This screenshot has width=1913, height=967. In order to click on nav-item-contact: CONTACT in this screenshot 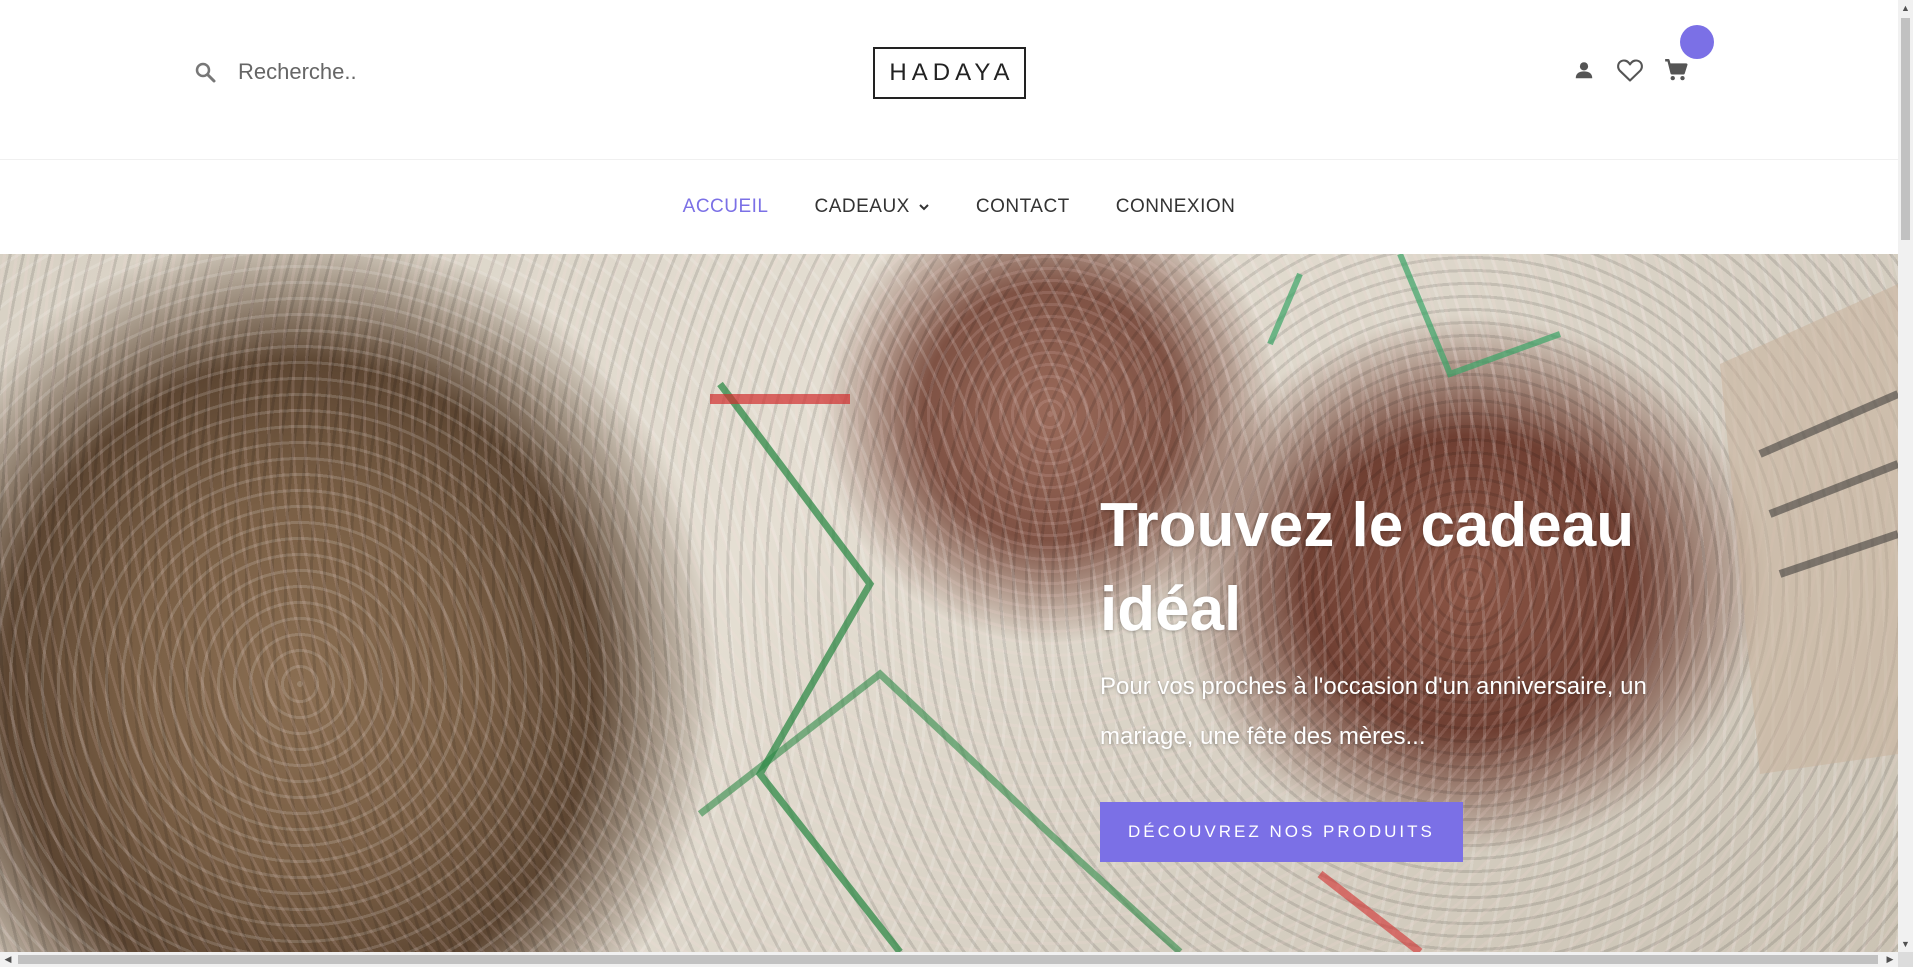, I will do `click(1023, 207)`.